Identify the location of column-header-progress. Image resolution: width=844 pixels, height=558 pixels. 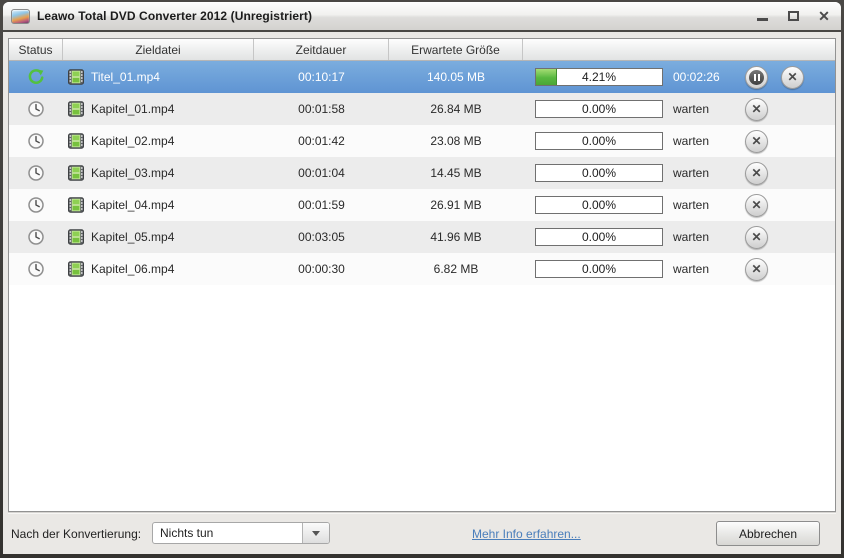
(679, 49).